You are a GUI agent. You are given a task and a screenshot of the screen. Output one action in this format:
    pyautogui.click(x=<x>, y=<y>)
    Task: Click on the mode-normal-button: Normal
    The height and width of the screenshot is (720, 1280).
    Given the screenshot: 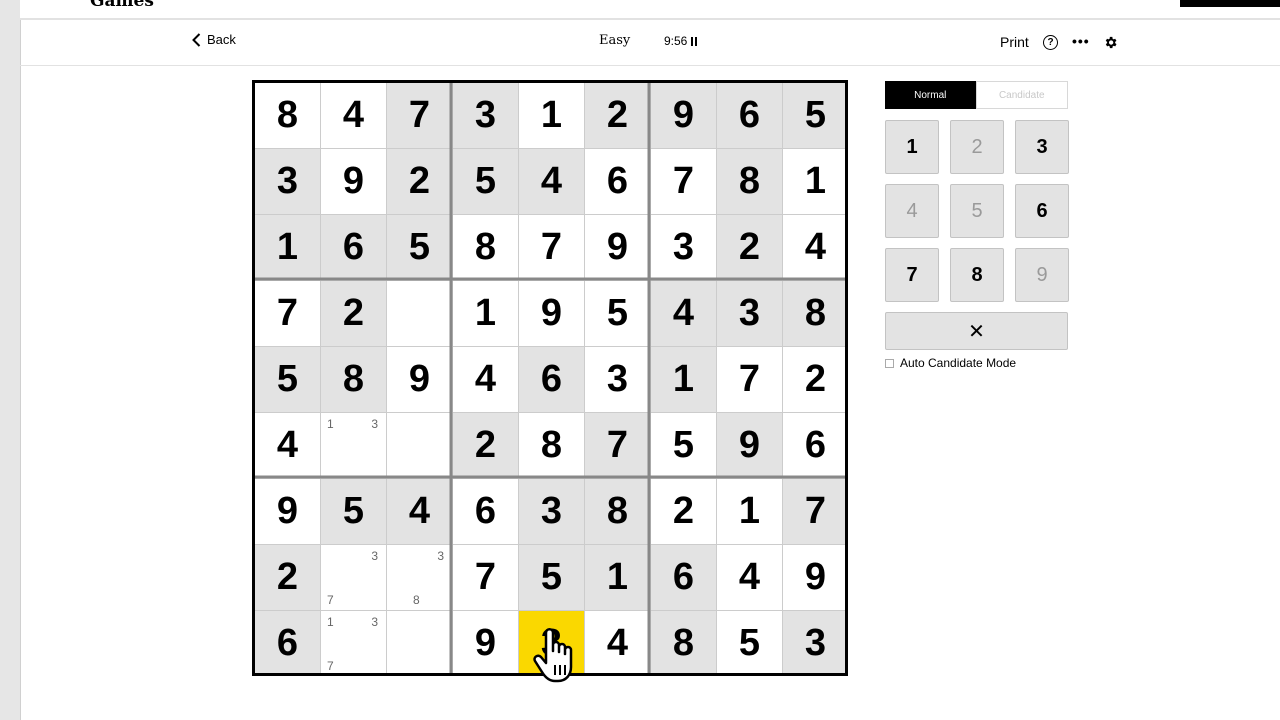 What is the action you would take?
    pyautogui.click(x=930, y=95)
    